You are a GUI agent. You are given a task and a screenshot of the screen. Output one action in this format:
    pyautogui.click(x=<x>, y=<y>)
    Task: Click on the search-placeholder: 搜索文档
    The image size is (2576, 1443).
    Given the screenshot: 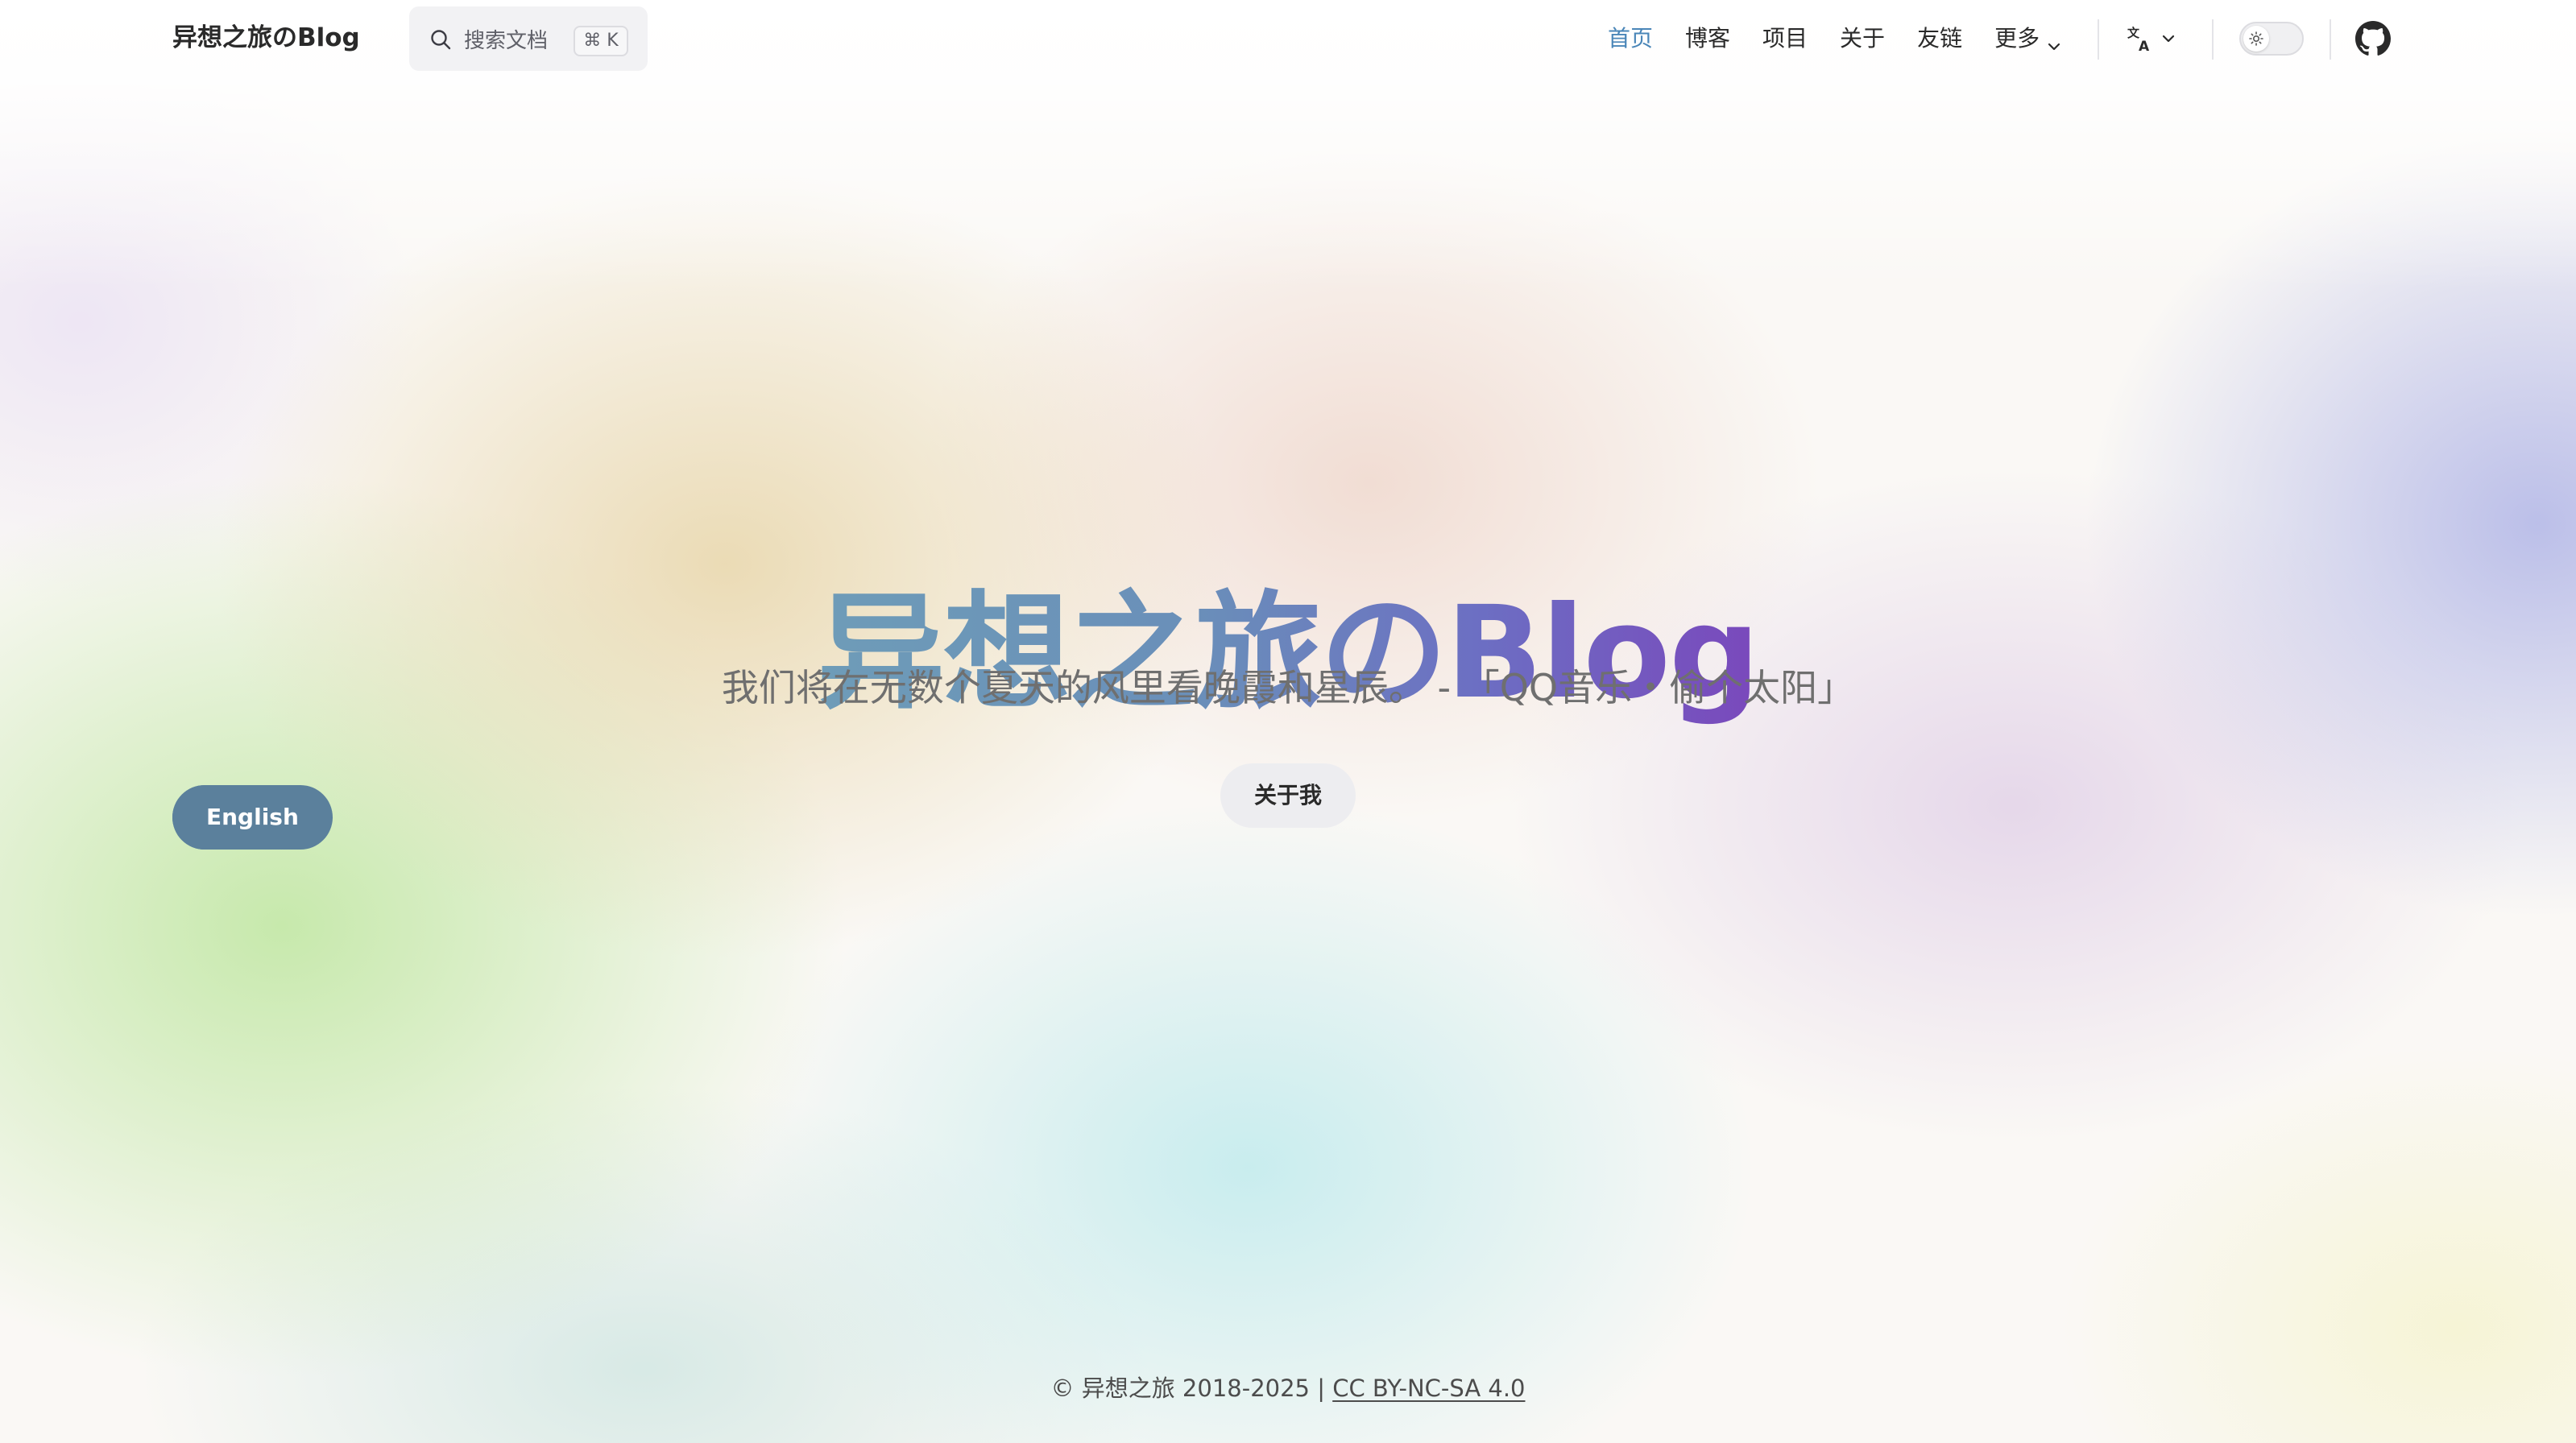 What is the action you would take?
    pyautogui.click(x=506, y=41)
    